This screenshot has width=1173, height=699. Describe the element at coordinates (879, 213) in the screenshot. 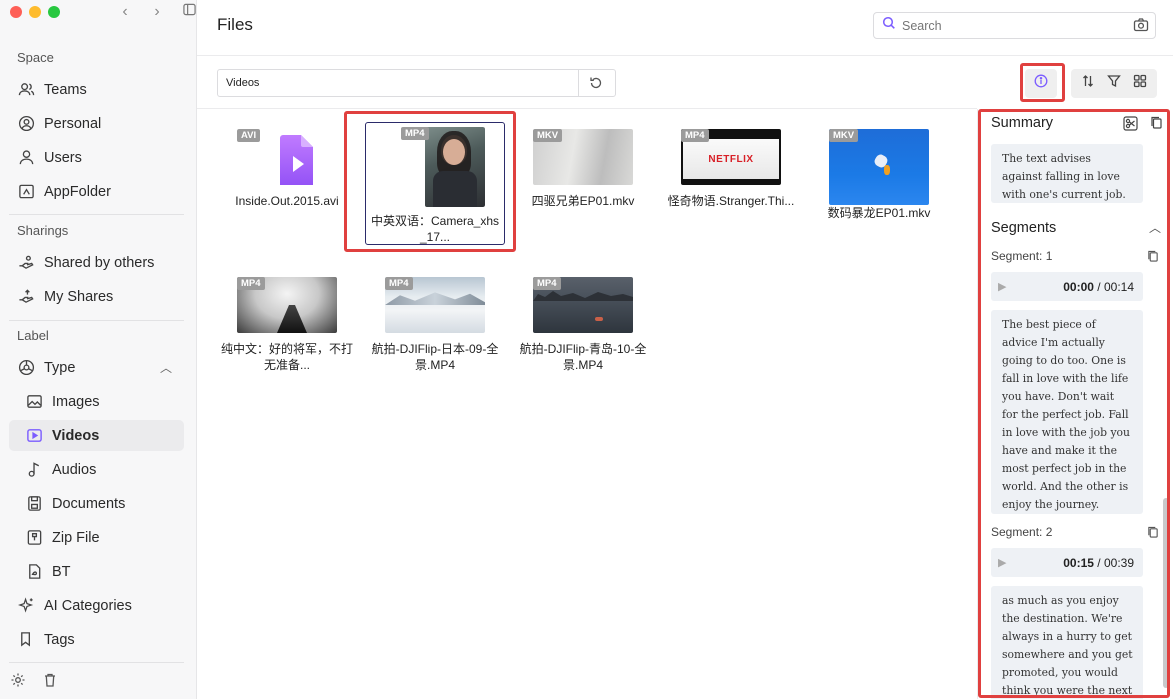

I see `file-name: 数码暴龙EP01.mkv` at that location.